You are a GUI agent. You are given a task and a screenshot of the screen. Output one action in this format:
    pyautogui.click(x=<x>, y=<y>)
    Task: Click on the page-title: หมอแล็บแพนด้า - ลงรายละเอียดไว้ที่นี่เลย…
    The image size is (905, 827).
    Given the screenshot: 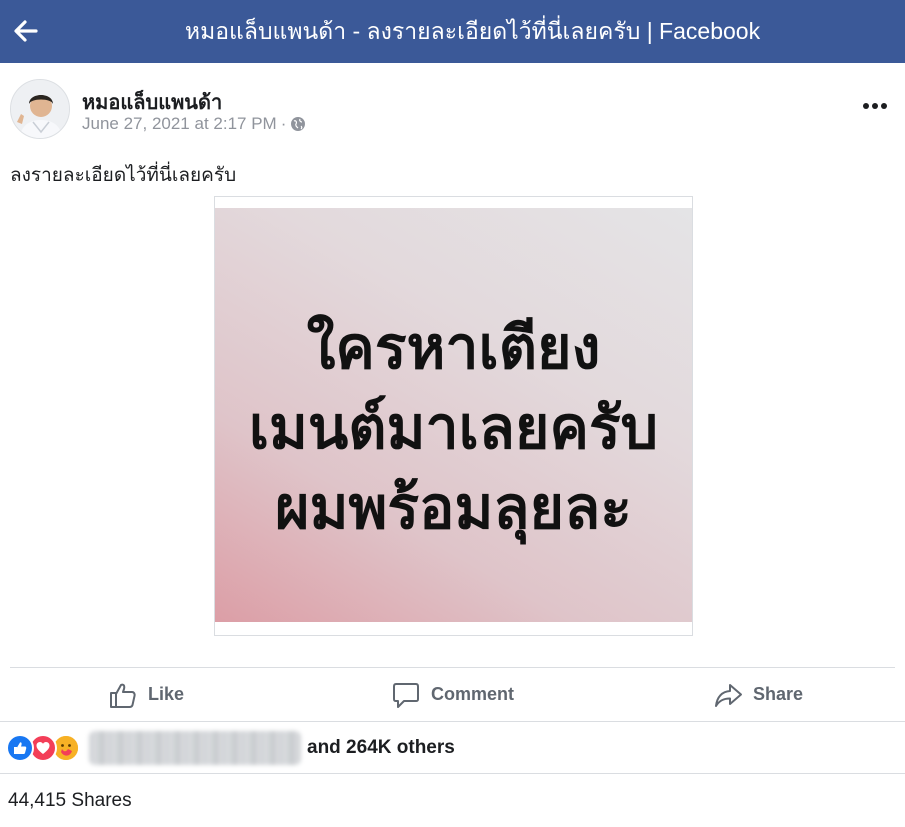 What is the action you would take?
    pyautogui.click(x=472, y=31)
    